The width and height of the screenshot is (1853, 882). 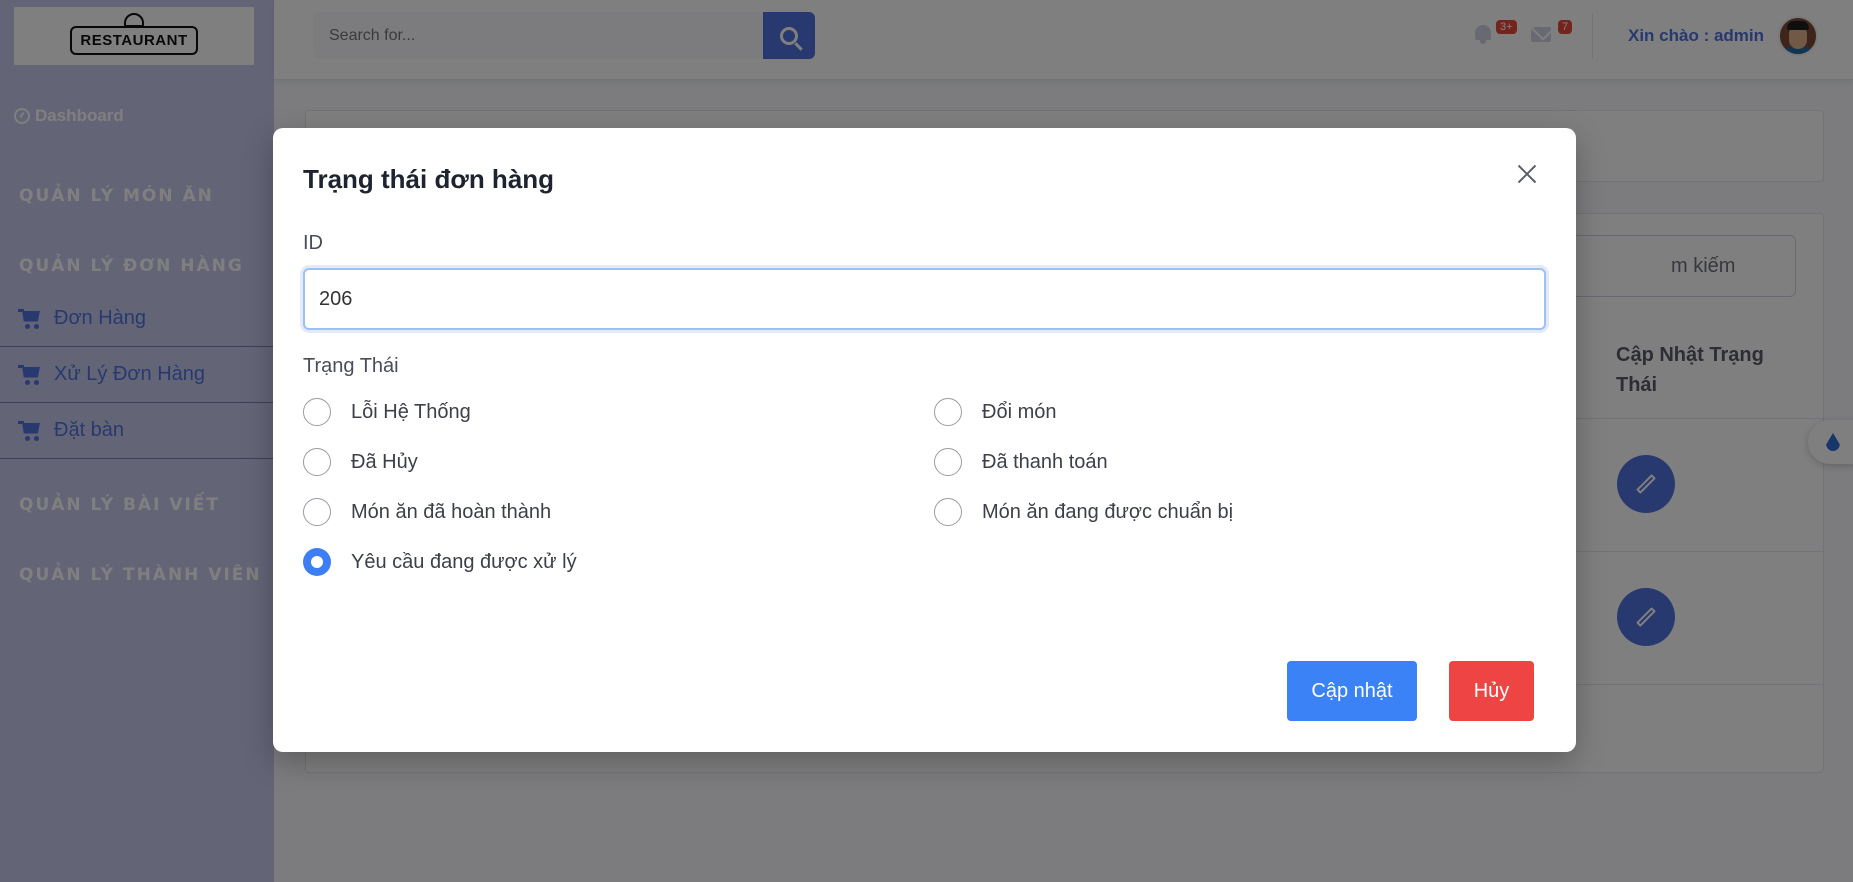 I want to click on radio-button-selected, so click(x=317, y=562).